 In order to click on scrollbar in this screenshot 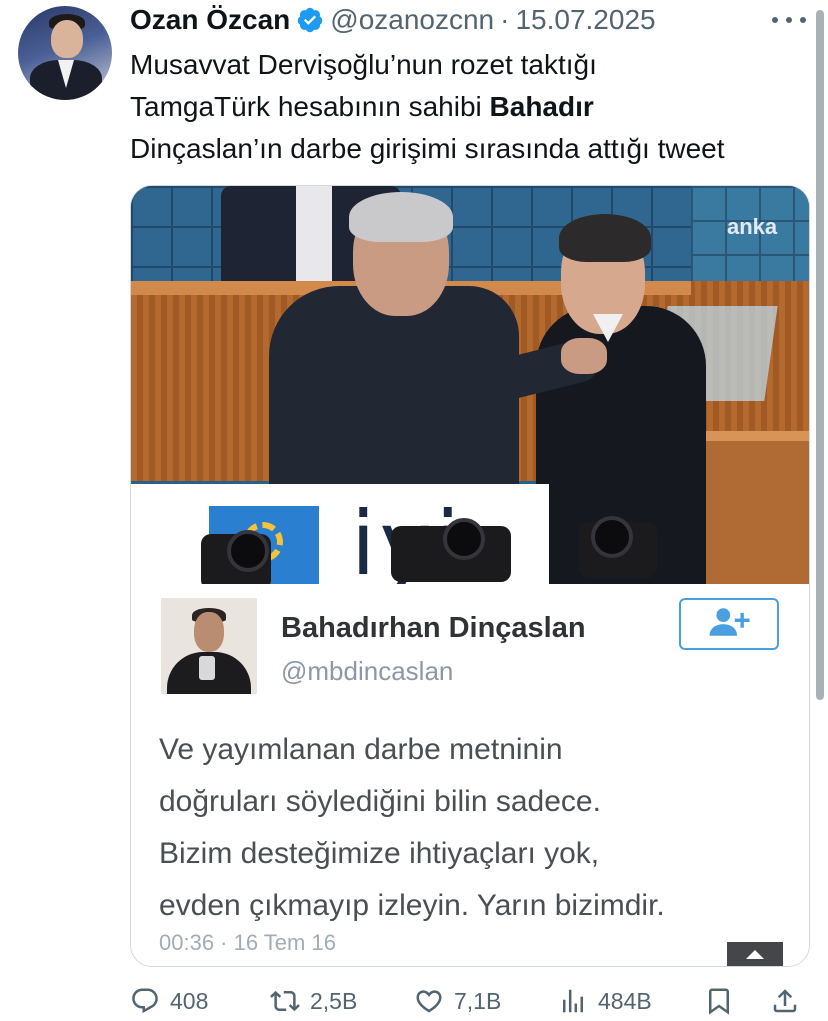, I will do `click(820, 355)`.